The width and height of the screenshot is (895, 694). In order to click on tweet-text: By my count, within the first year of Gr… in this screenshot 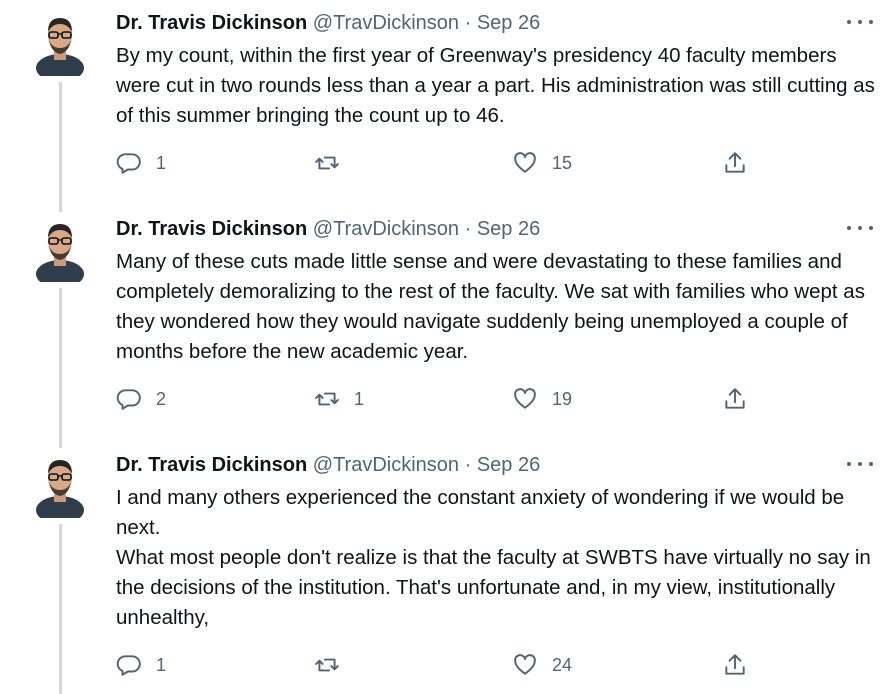, I will do `click(496, 86)`.